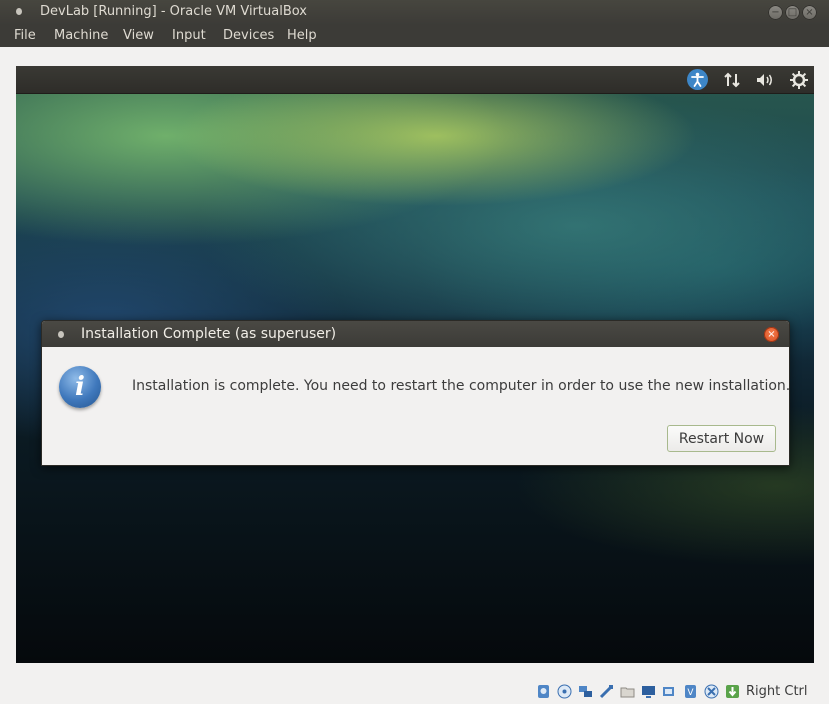  I want to click on network-icon, so click(732, 80).